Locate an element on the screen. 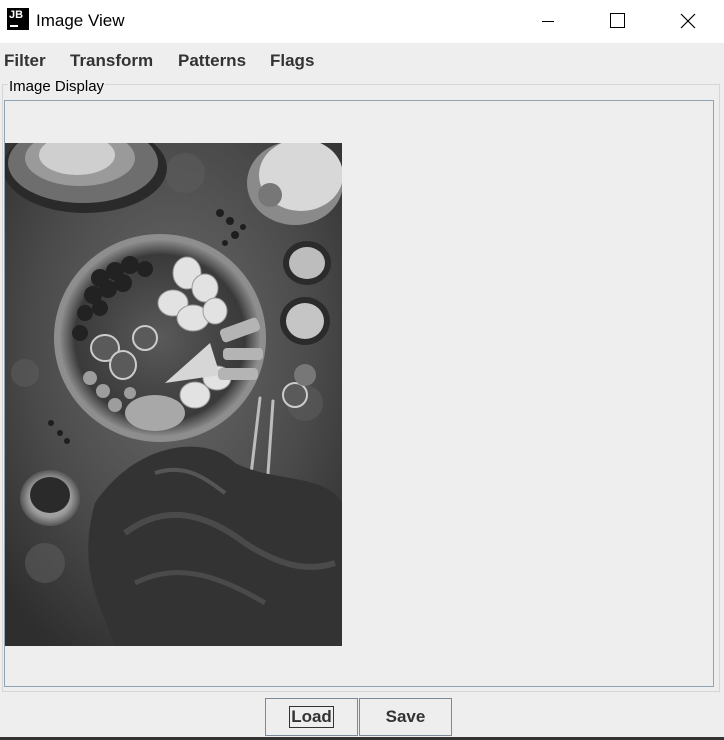 The height and width of the screenshot is (740, 724). load-button-label: Load is located at coordinates (311, 717).